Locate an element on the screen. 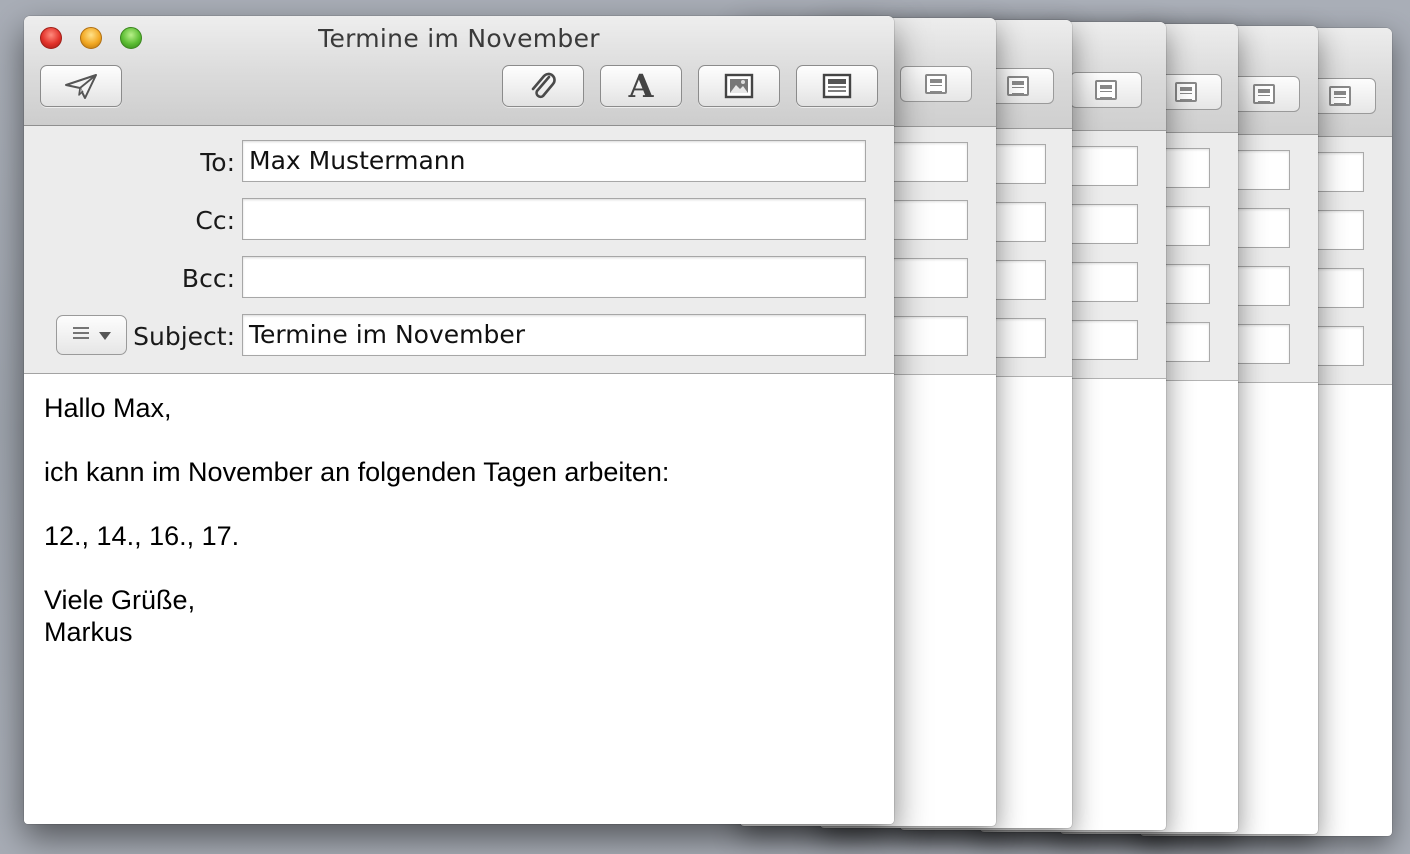 The image size is (1410, 854). list-menu-icon is located at coordinates (81, 335).